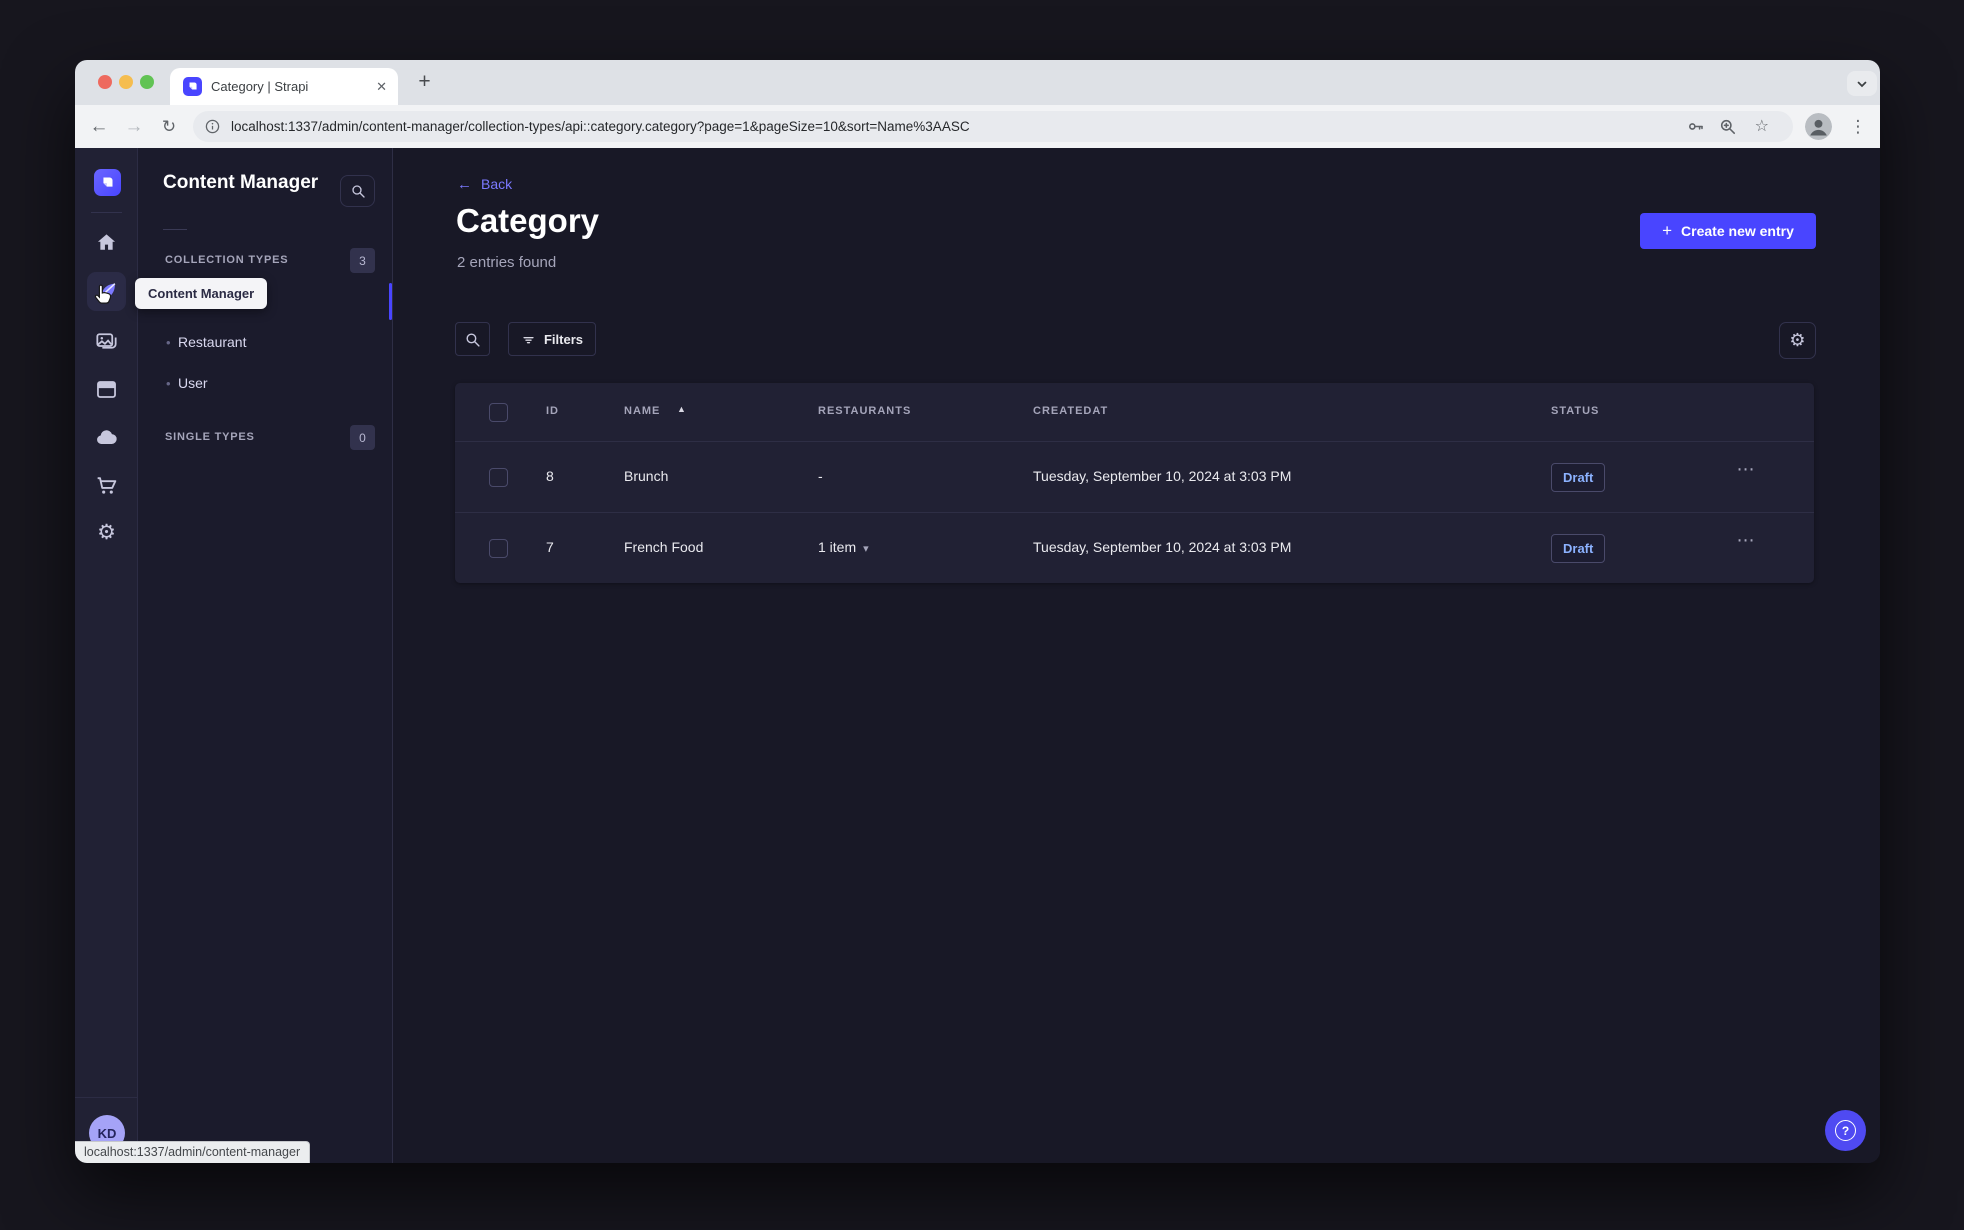 Image resolution: width=1964 pixels, height=1230 pixels. I want to click on subnav-divider, so click(175, 229).